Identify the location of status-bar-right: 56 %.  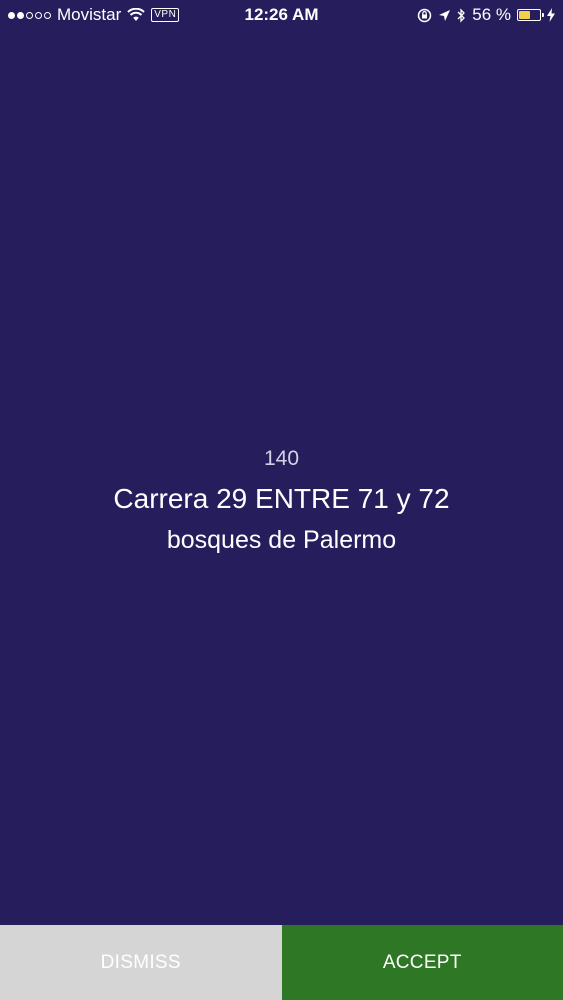
(486, 15).